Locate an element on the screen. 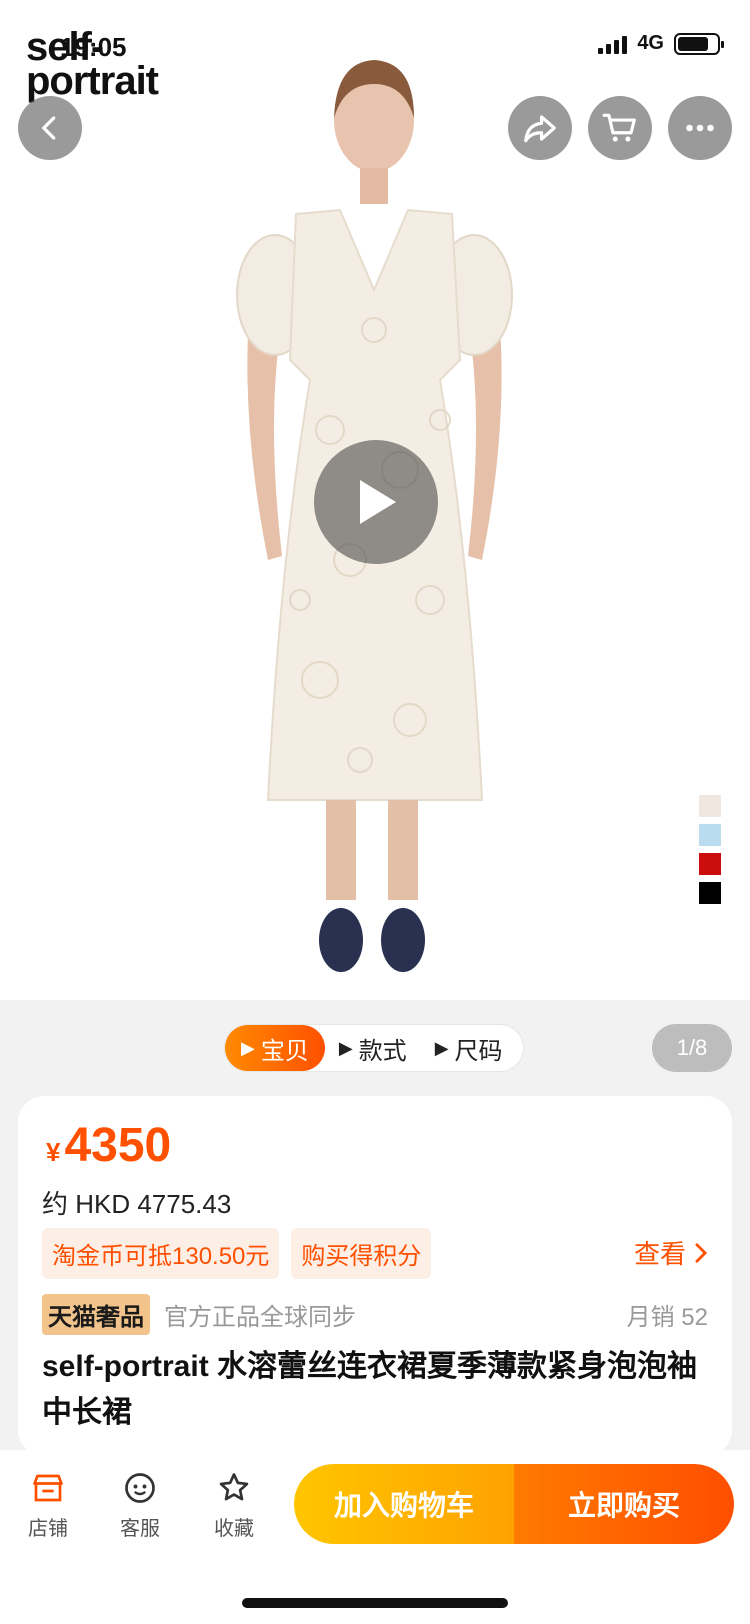 This screenshot has height=1624, width=750. share-button is located at coordinates (540, 128).